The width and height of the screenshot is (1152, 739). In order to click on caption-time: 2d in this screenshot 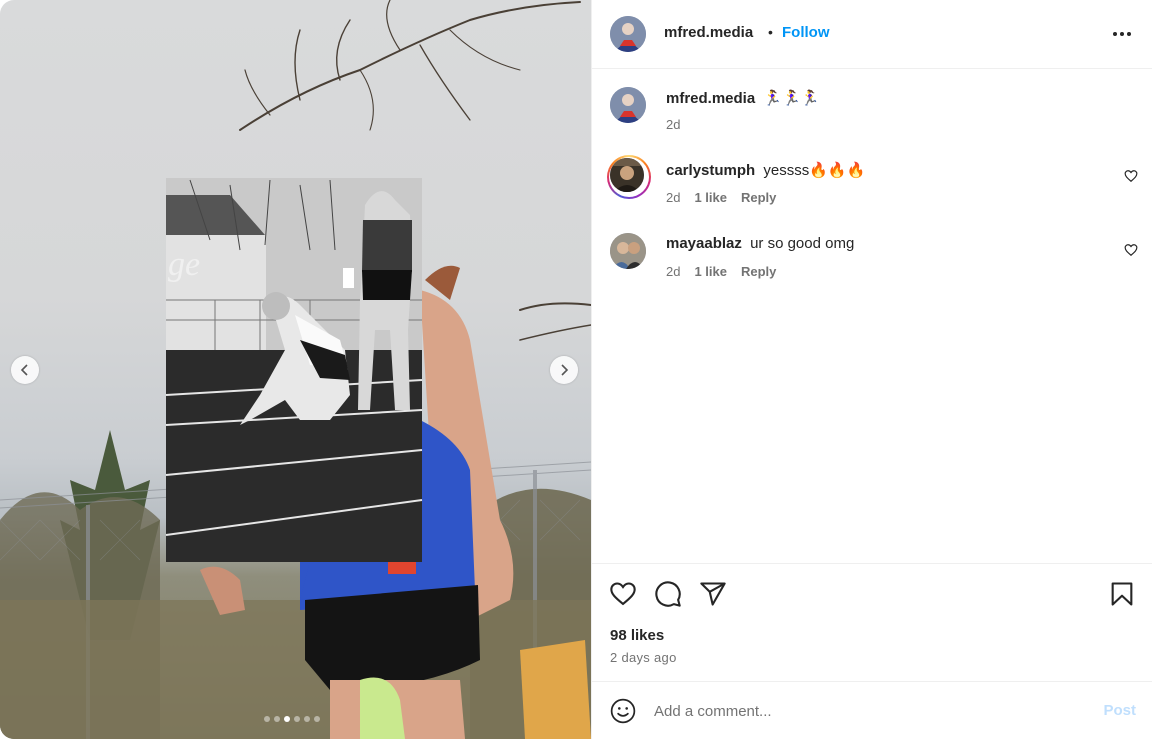, I will do `click(673, 124)`.